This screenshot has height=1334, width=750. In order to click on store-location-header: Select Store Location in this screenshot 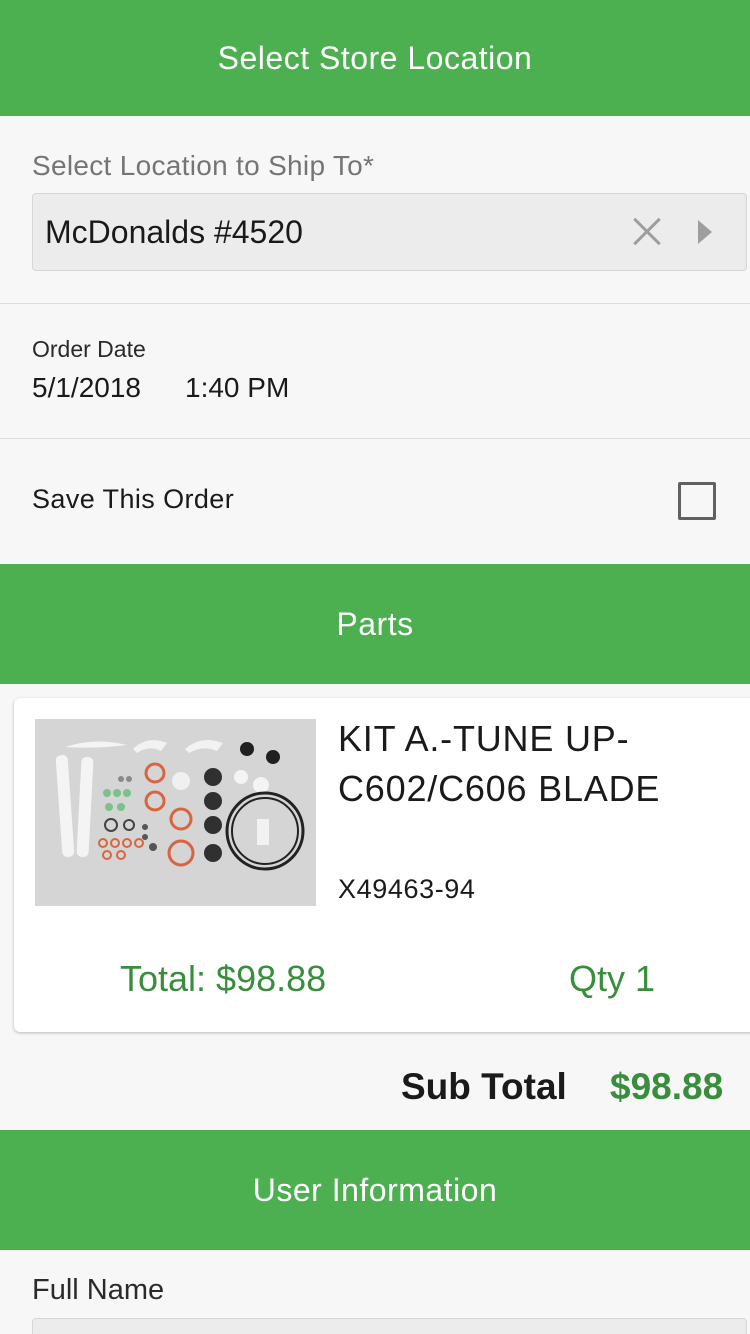, I will do `click(375, 58)`.